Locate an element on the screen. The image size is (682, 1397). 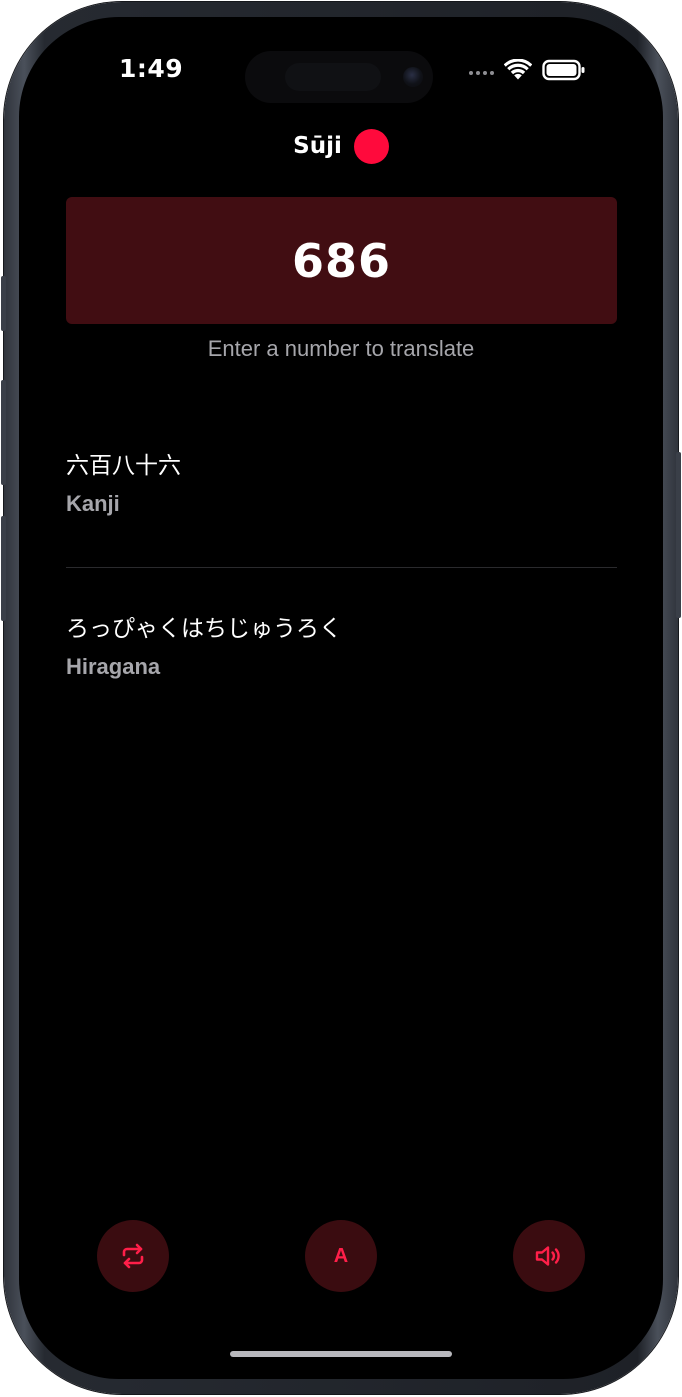
app-header: Sūji is located at coordinates (341, 146).